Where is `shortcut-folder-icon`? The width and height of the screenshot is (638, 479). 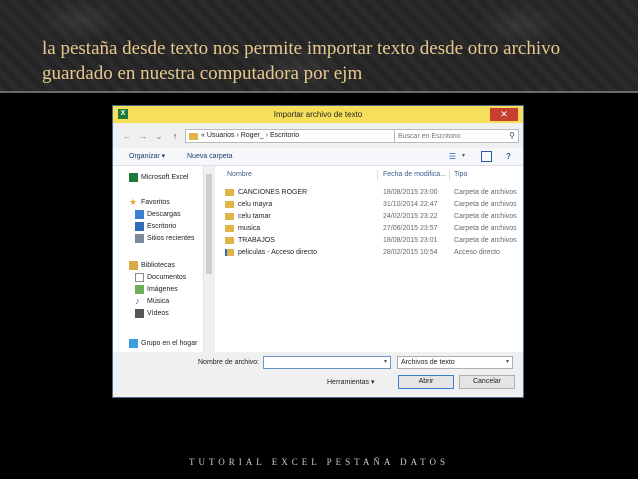
shortcut-folder-icon is located at coordinates (229, 252).